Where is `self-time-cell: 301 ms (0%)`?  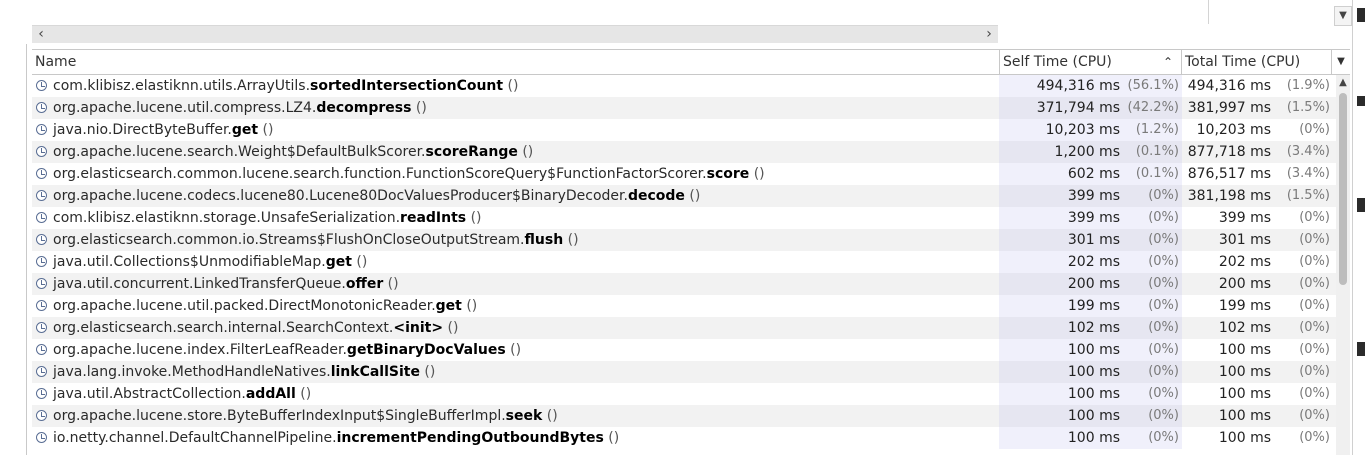
self-time-cell: 301 ms (0%) is located at coordinates (1090, 240).